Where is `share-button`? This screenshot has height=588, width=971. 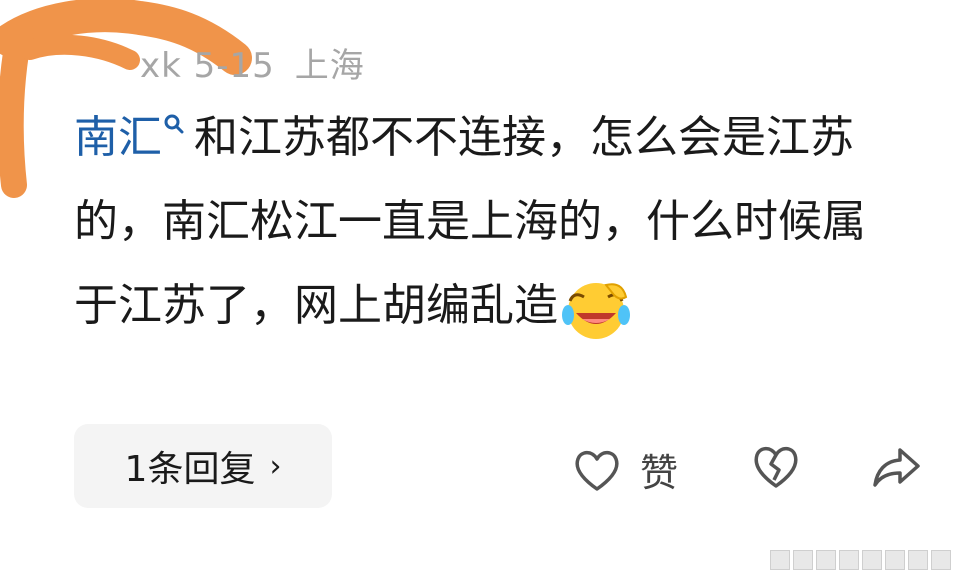
share-button is located at coordinates (897, 468).